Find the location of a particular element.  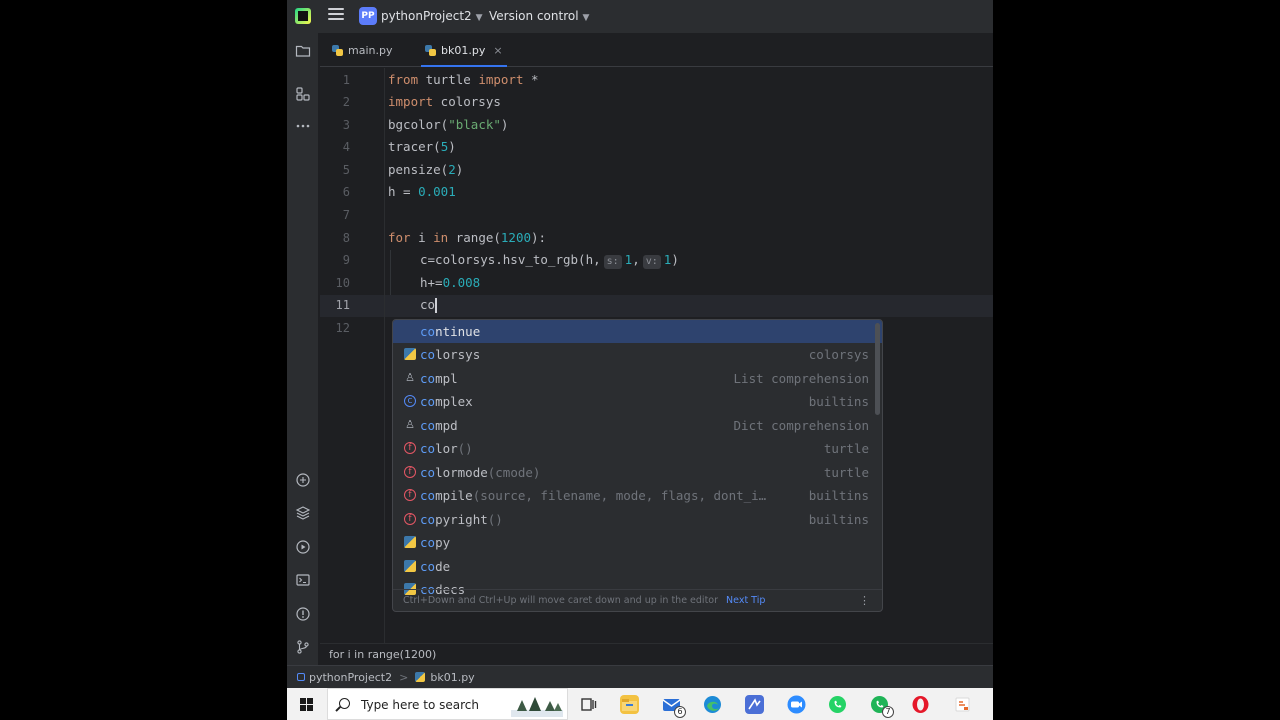

zoom-icon is located at coordinates (796, 704).